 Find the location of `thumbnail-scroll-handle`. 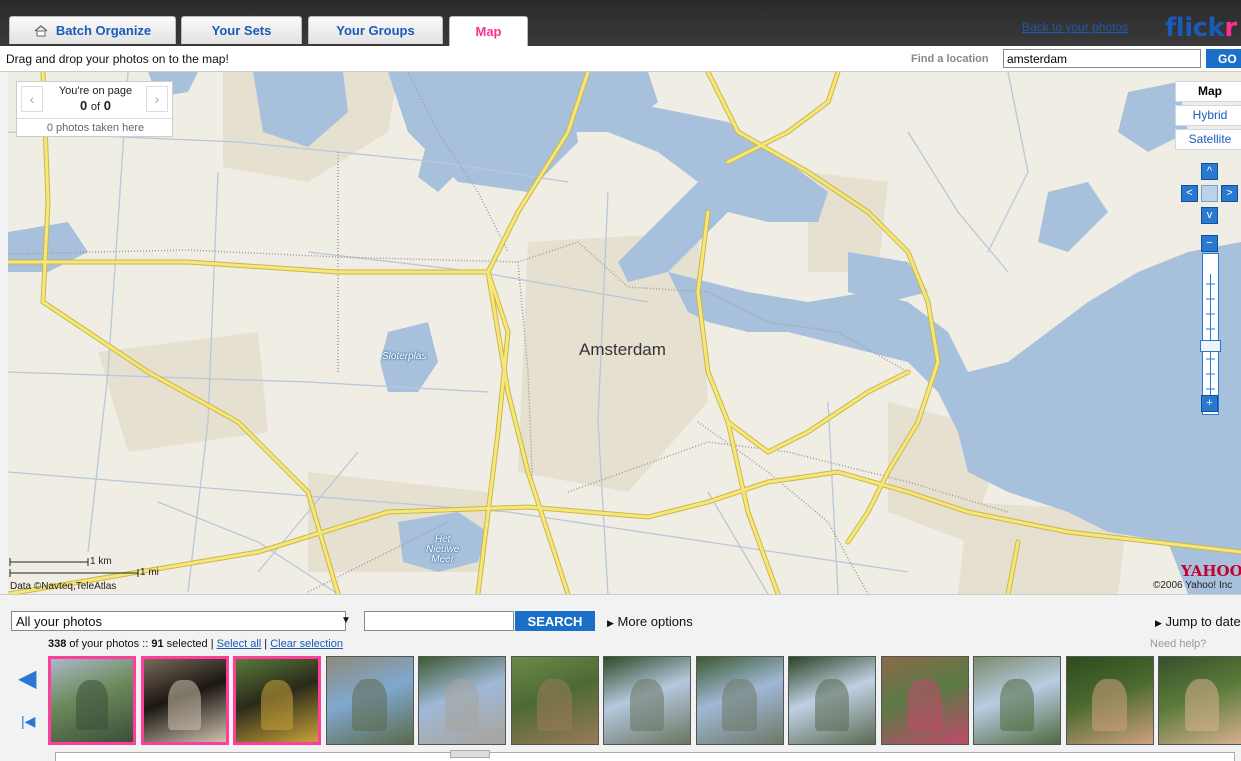

thumbnail-scroll-handle is located at coordinates (470, 754).